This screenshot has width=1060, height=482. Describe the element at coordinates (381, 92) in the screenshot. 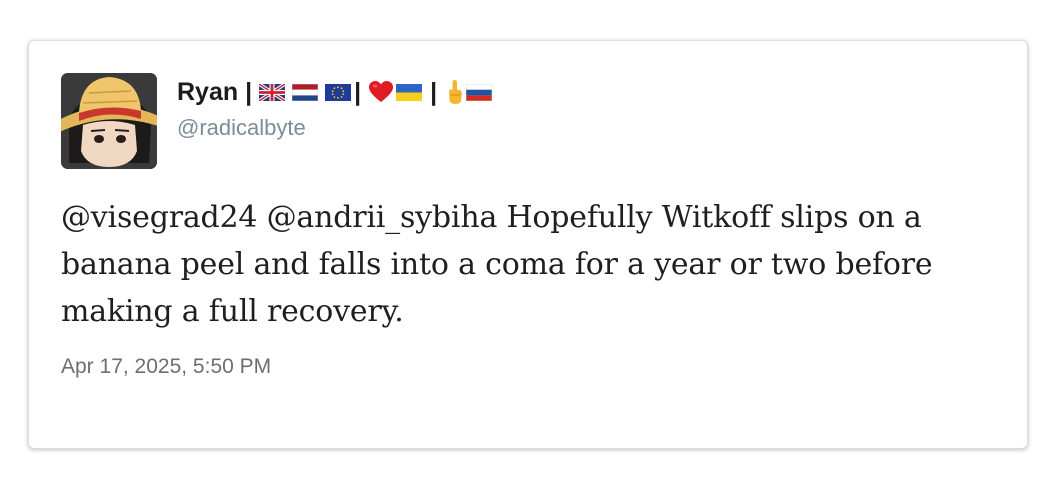

I see `red-heart-icon` at that location.